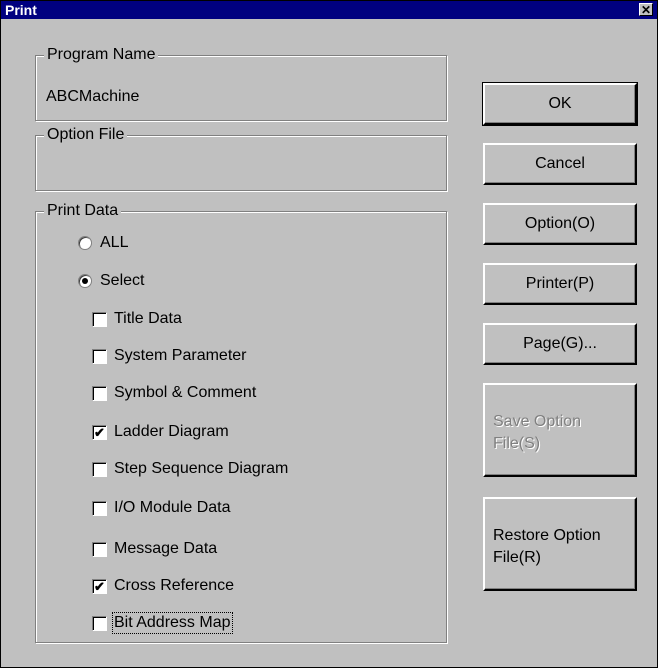 This screenshot has height=668, width=658. Describe the element at coordinates (185, 392) in the screenshot. I see `checkbox-symbol-comment-label: Symbol & Comment` at that location.